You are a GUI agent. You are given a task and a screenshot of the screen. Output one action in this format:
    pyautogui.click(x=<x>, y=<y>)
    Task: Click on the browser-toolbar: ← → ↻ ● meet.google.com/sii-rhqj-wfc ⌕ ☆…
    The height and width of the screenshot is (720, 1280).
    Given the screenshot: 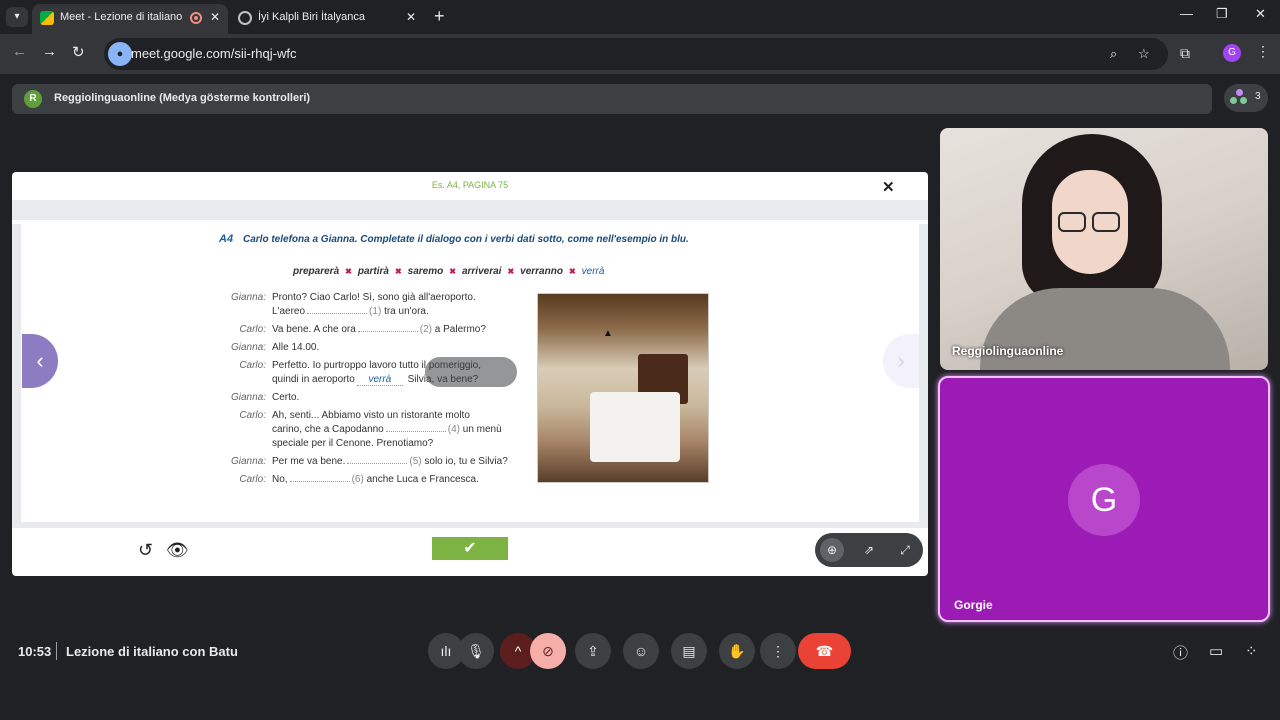 What is the action you would take?
    pyautogui.click(x=640, y=54)
    